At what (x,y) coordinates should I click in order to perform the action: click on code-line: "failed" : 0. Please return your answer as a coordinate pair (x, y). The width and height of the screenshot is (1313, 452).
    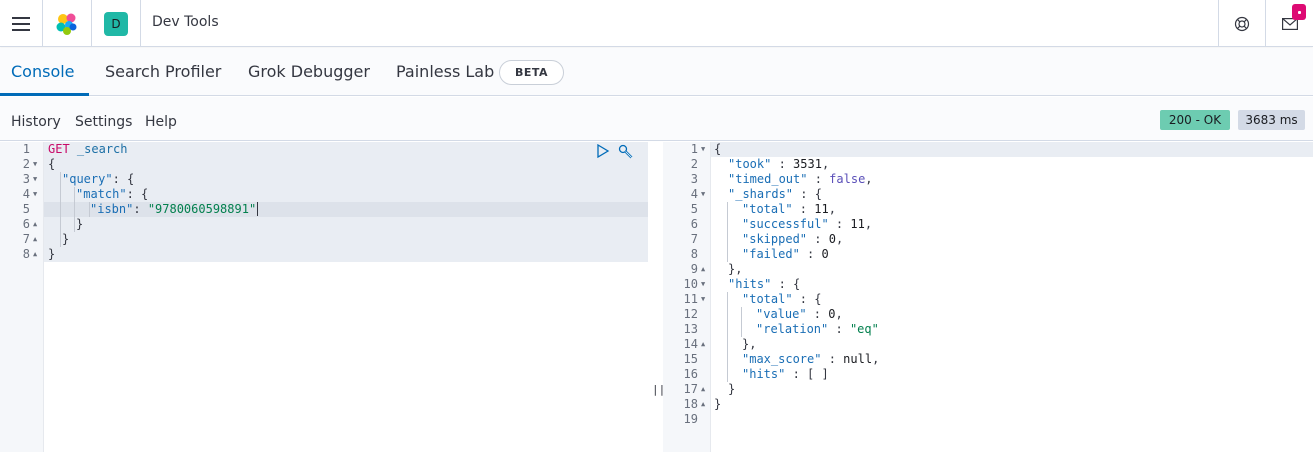
    Looking at the image, I should click on (785, 254).